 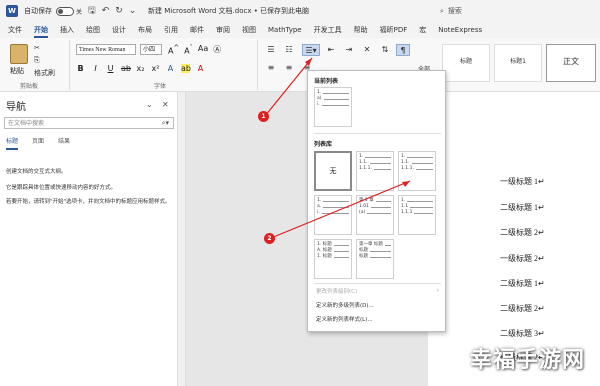 I want to click on nav-tab-pages: 页面, so click(x=38, y=143).